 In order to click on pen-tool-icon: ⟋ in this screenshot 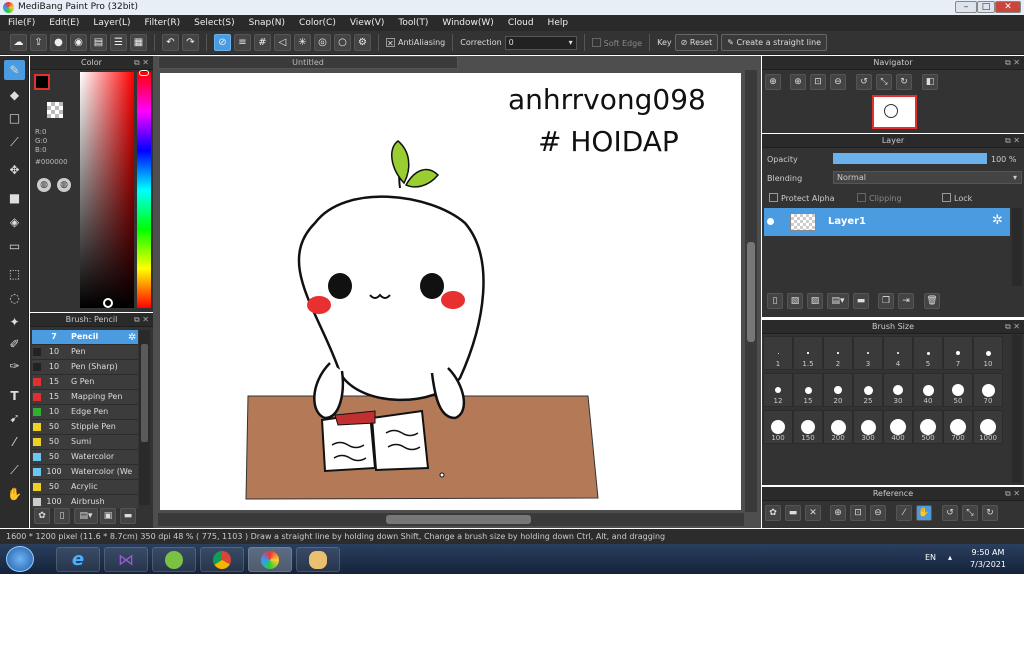, I will do `click(14, 142)`.